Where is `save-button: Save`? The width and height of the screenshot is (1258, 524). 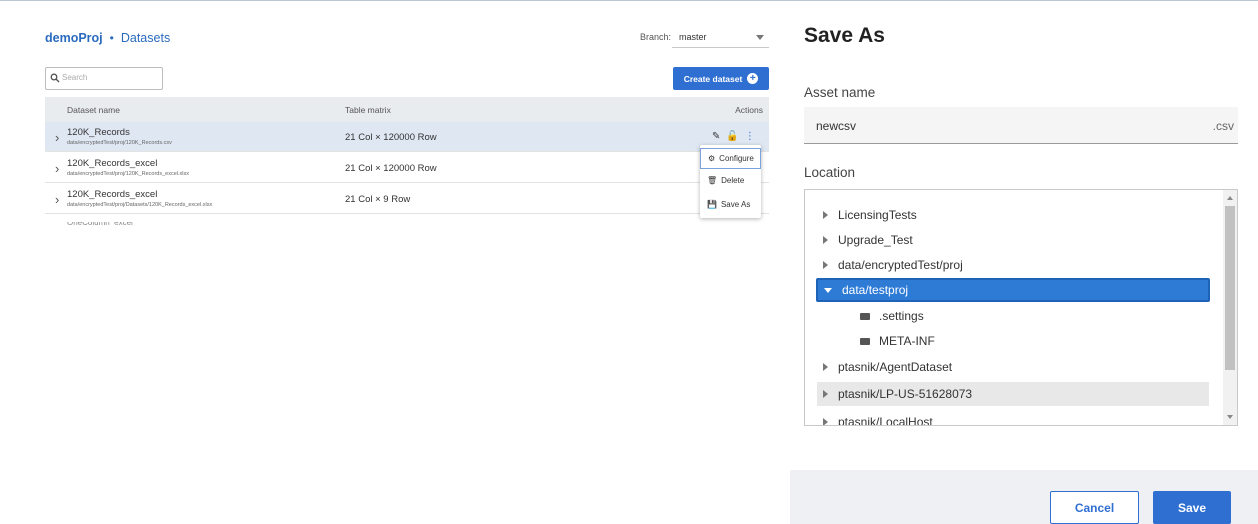 save-button: Save is located at coordinates (1192, 507).